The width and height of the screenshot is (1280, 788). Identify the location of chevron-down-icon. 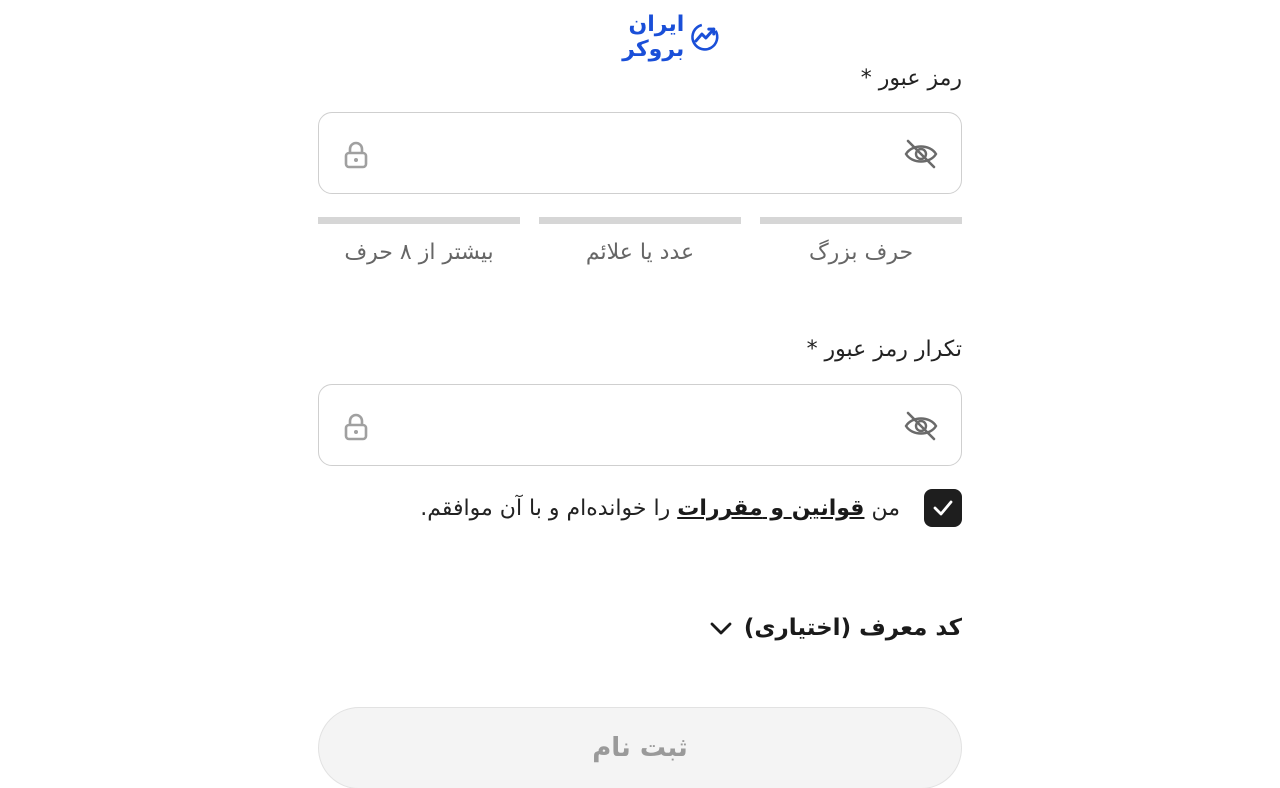
(721, 628).